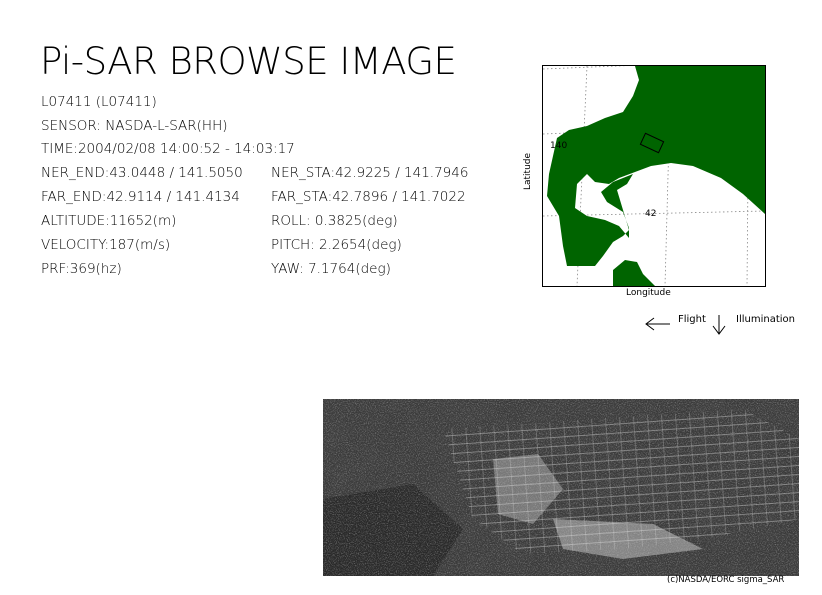  What do you see at coordinates (657, 324) in the screenshot?
I see `left-arrow-icon` at bounding box center [657, 324].